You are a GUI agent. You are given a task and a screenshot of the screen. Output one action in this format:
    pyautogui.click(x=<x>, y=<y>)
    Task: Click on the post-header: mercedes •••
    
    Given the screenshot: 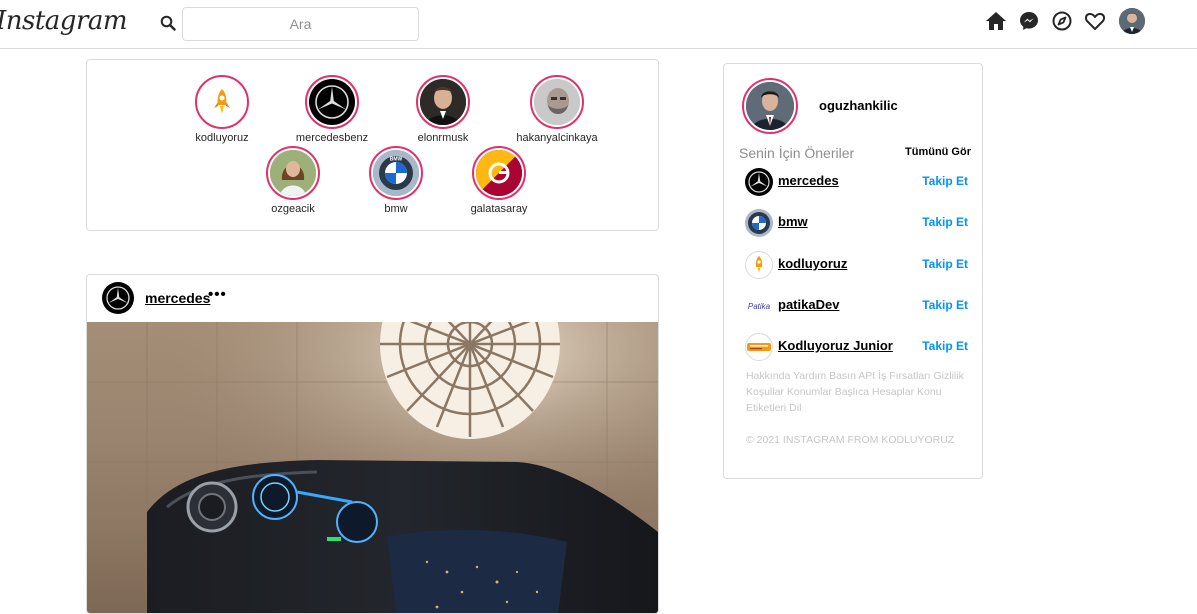 What is the action you would take?
    pyautogui.click(x=372, y=298)
    